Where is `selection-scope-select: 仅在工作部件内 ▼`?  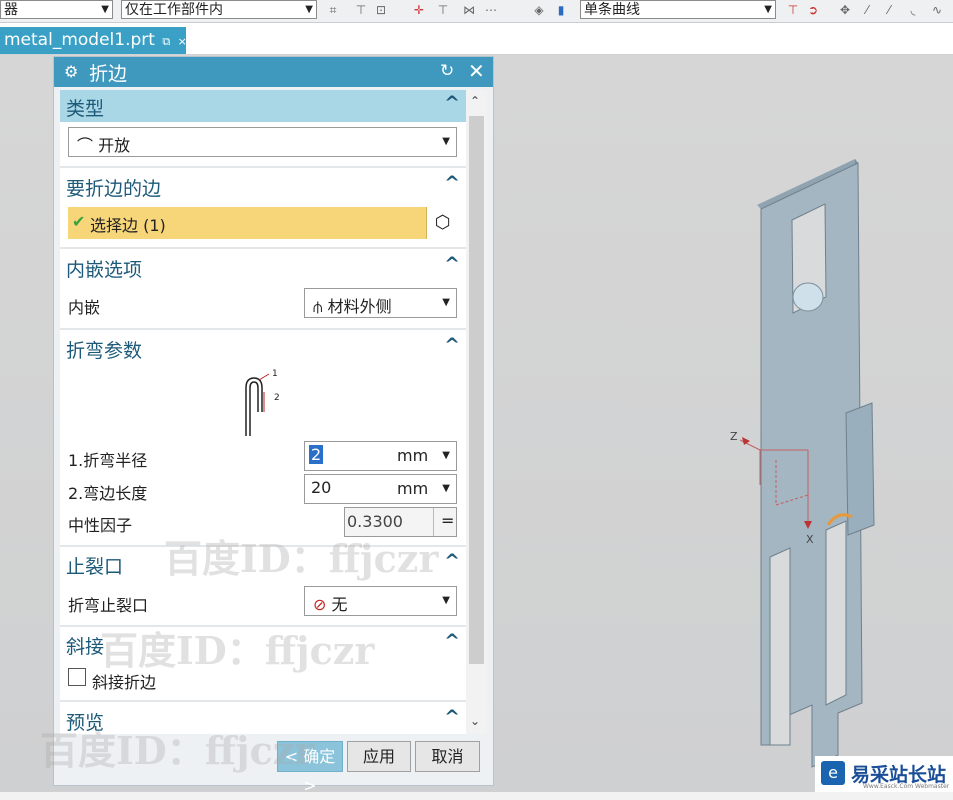
selection-scope-select: 仅在工作部件内 ▼ is located at coordinates (219, 9).